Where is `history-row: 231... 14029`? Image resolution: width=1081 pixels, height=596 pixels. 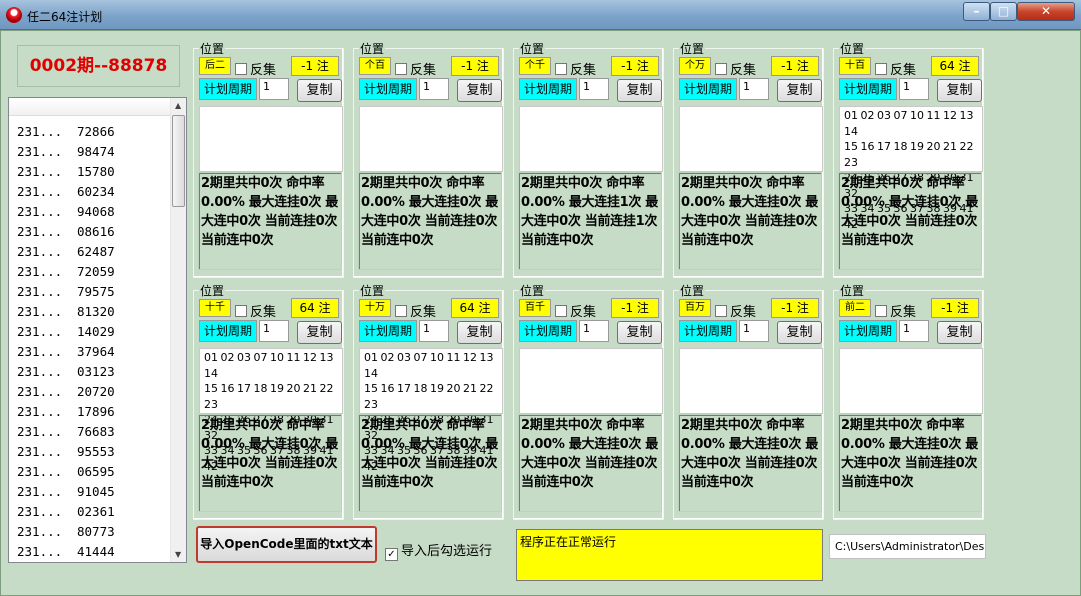 history-row: 231... 14029 is located at coordinates (66, 332).